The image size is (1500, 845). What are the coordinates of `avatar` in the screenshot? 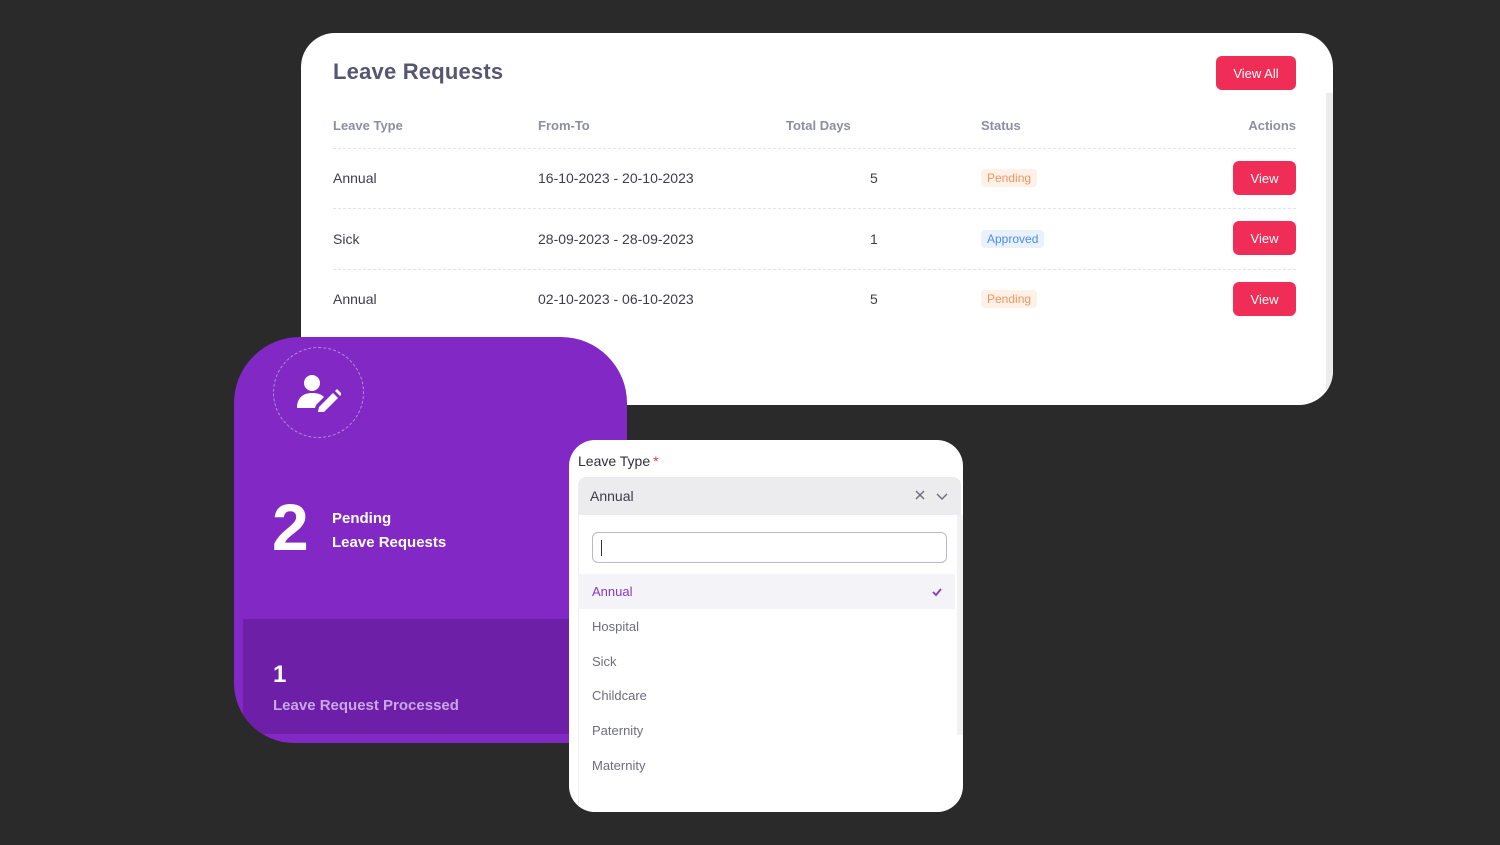 It's located at (318, 392).